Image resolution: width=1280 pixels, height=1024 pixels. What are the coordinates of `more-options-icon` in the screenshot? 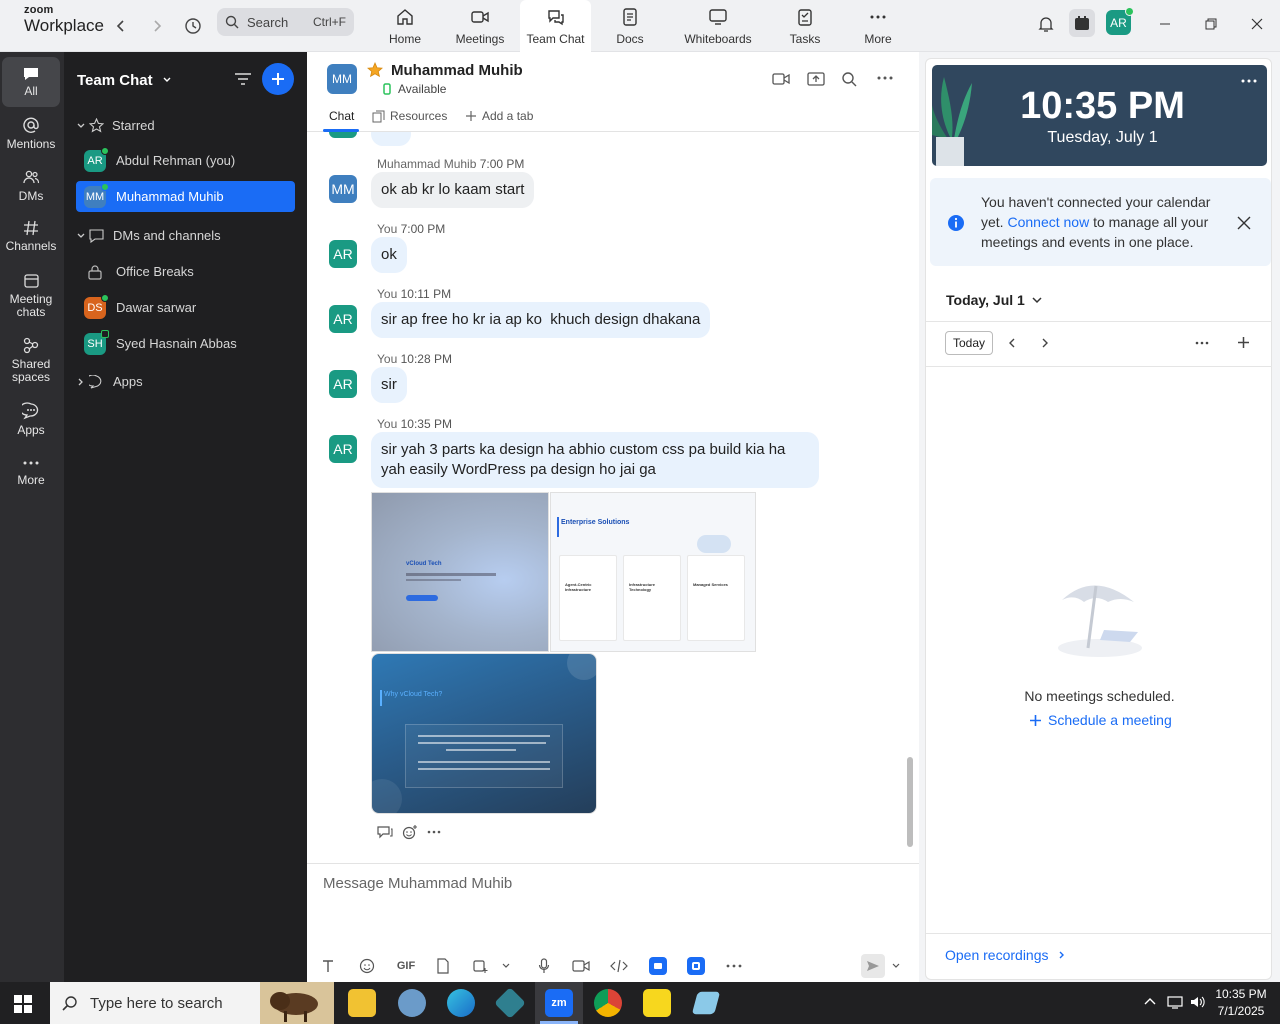 It's located at (885, 78).